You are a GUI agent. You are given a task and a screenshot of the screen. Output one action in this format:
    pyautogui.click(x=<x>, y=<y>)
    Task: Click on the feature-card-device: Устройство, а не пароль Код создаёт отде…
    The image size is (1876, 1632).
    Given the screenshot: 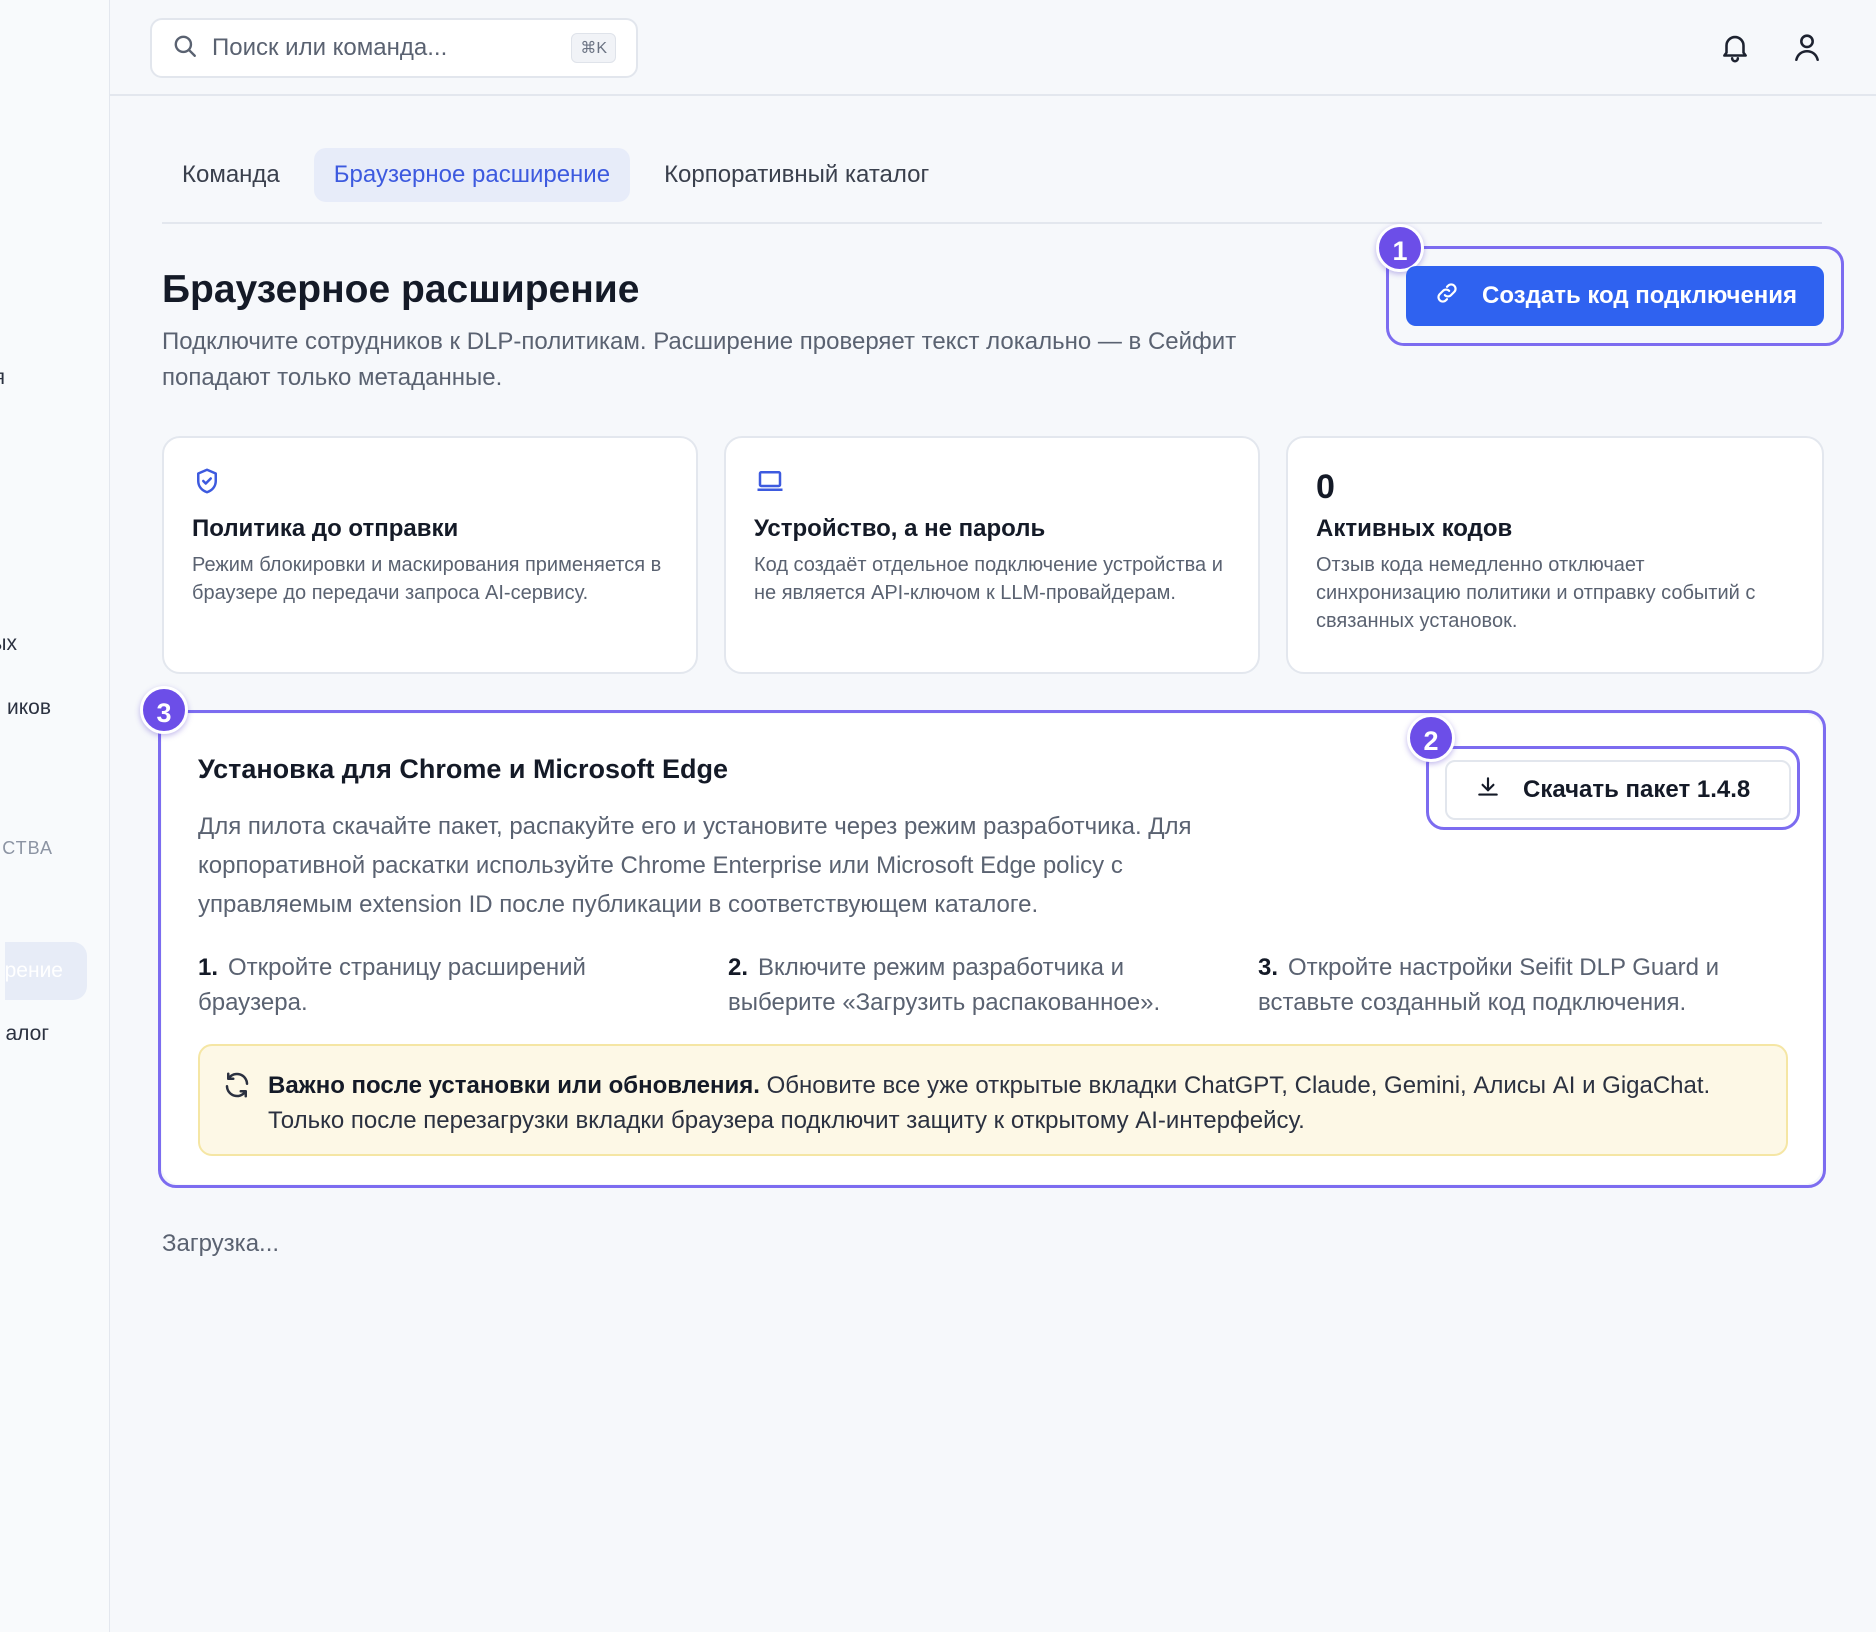 What is the action you would take?
    pyautogui.click(x=992, y=555)
    